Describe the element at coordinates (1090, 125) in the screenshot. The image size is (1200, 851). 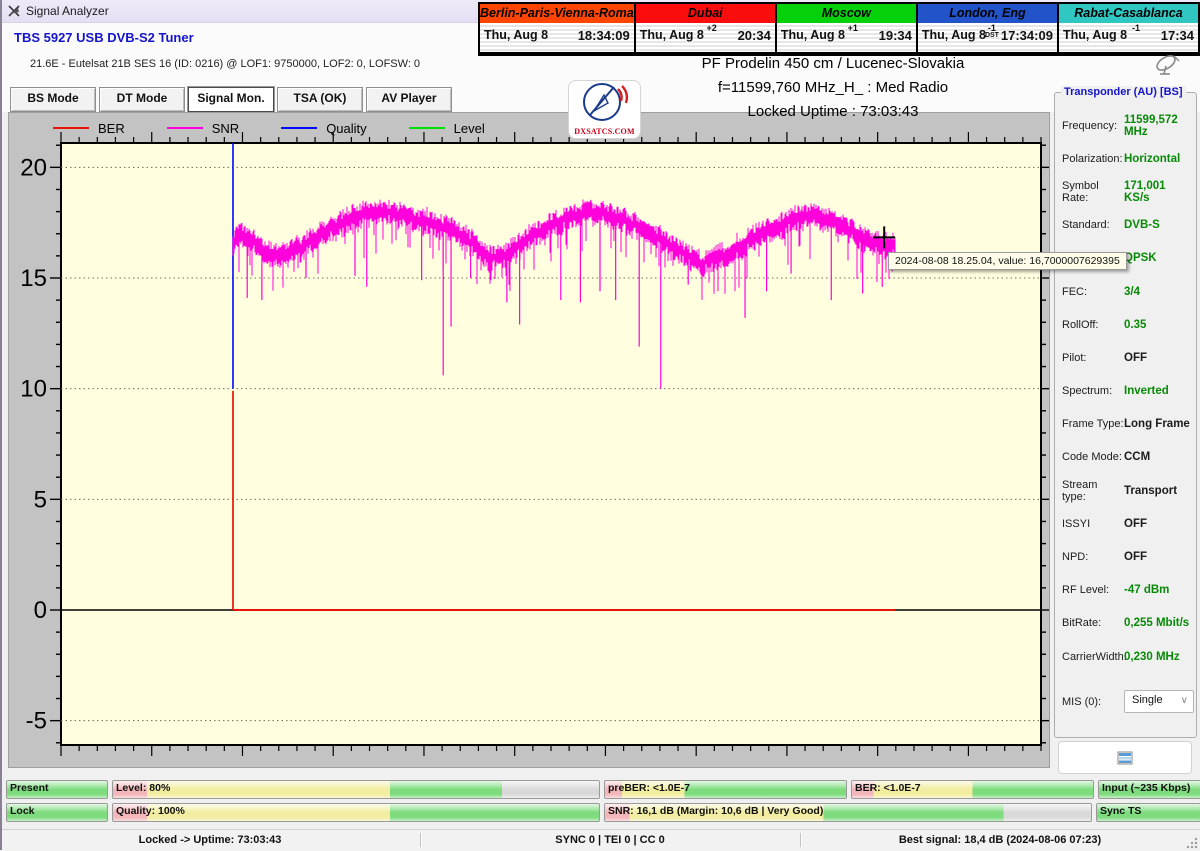
I see `transponder-label: Frequency:` at that location.